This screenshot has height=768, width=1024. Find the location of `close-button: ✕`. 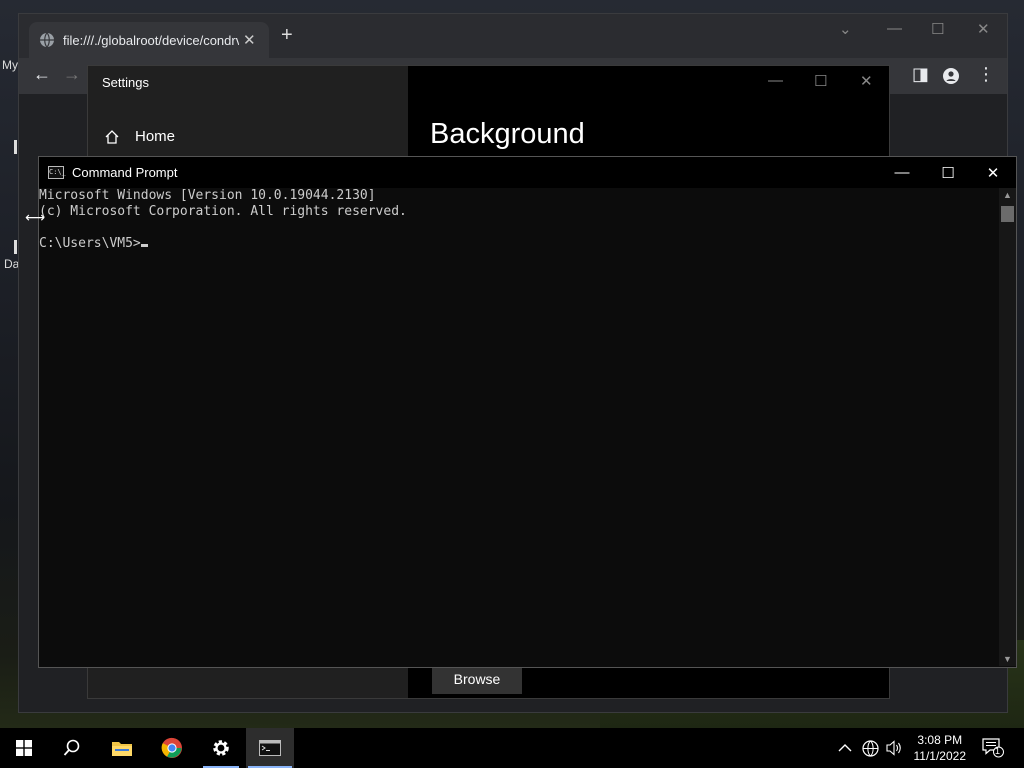

close-button: ✕ is located at coordinates (993, 172).